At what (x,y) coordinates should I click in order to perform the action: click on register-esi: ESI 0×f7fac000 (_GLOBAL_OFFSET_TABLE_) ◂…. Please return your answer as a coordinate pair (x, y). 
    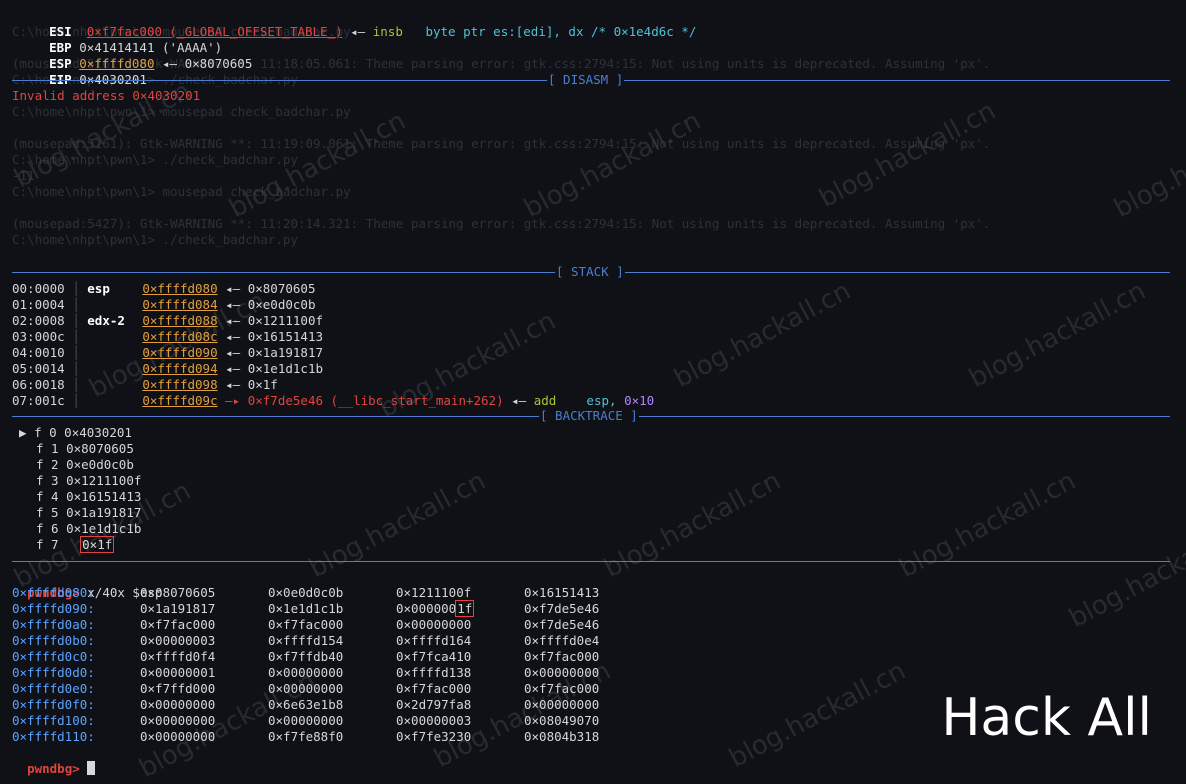
    Looking at the image, I should click on (357, 23).